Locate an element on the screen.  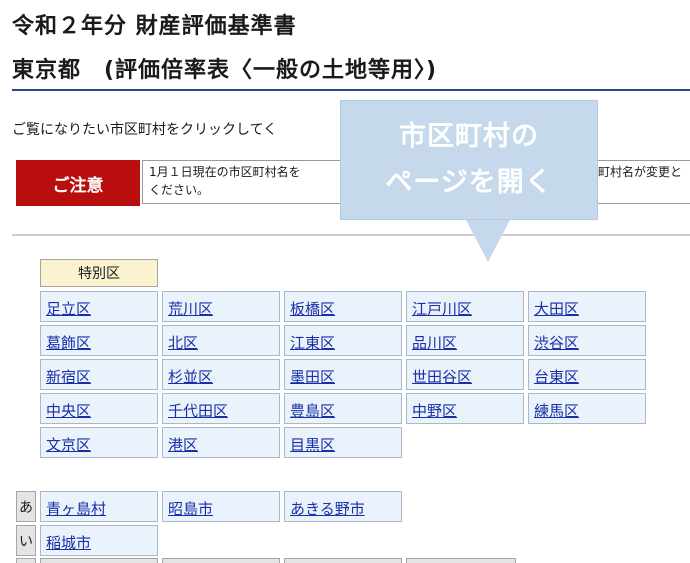
callout-line-1: 市区町村の is located at coordinates (469, 136).